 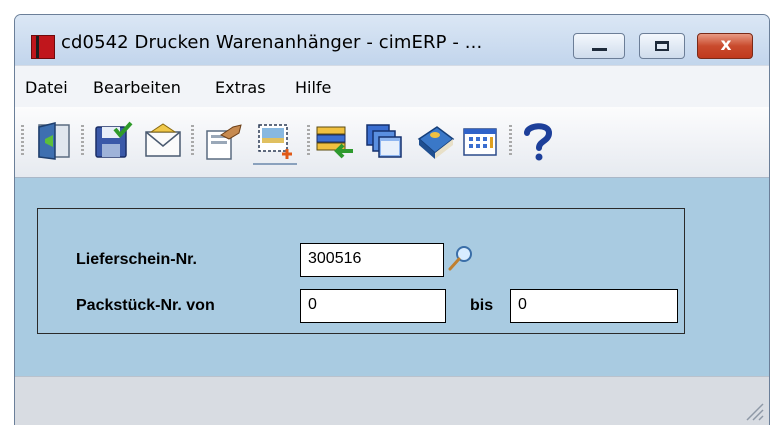 I want to click on save-check-icon, so click(x=113, y=141).